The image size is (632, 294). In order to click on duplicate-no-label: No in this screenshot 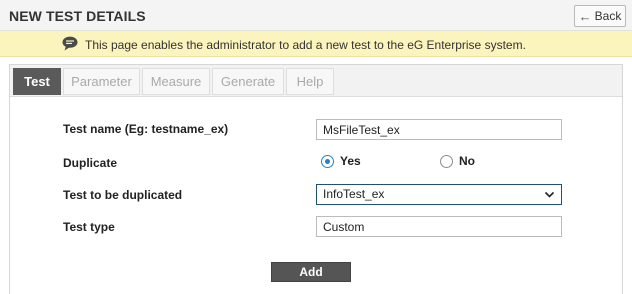, I will do `click(467, 161)`.